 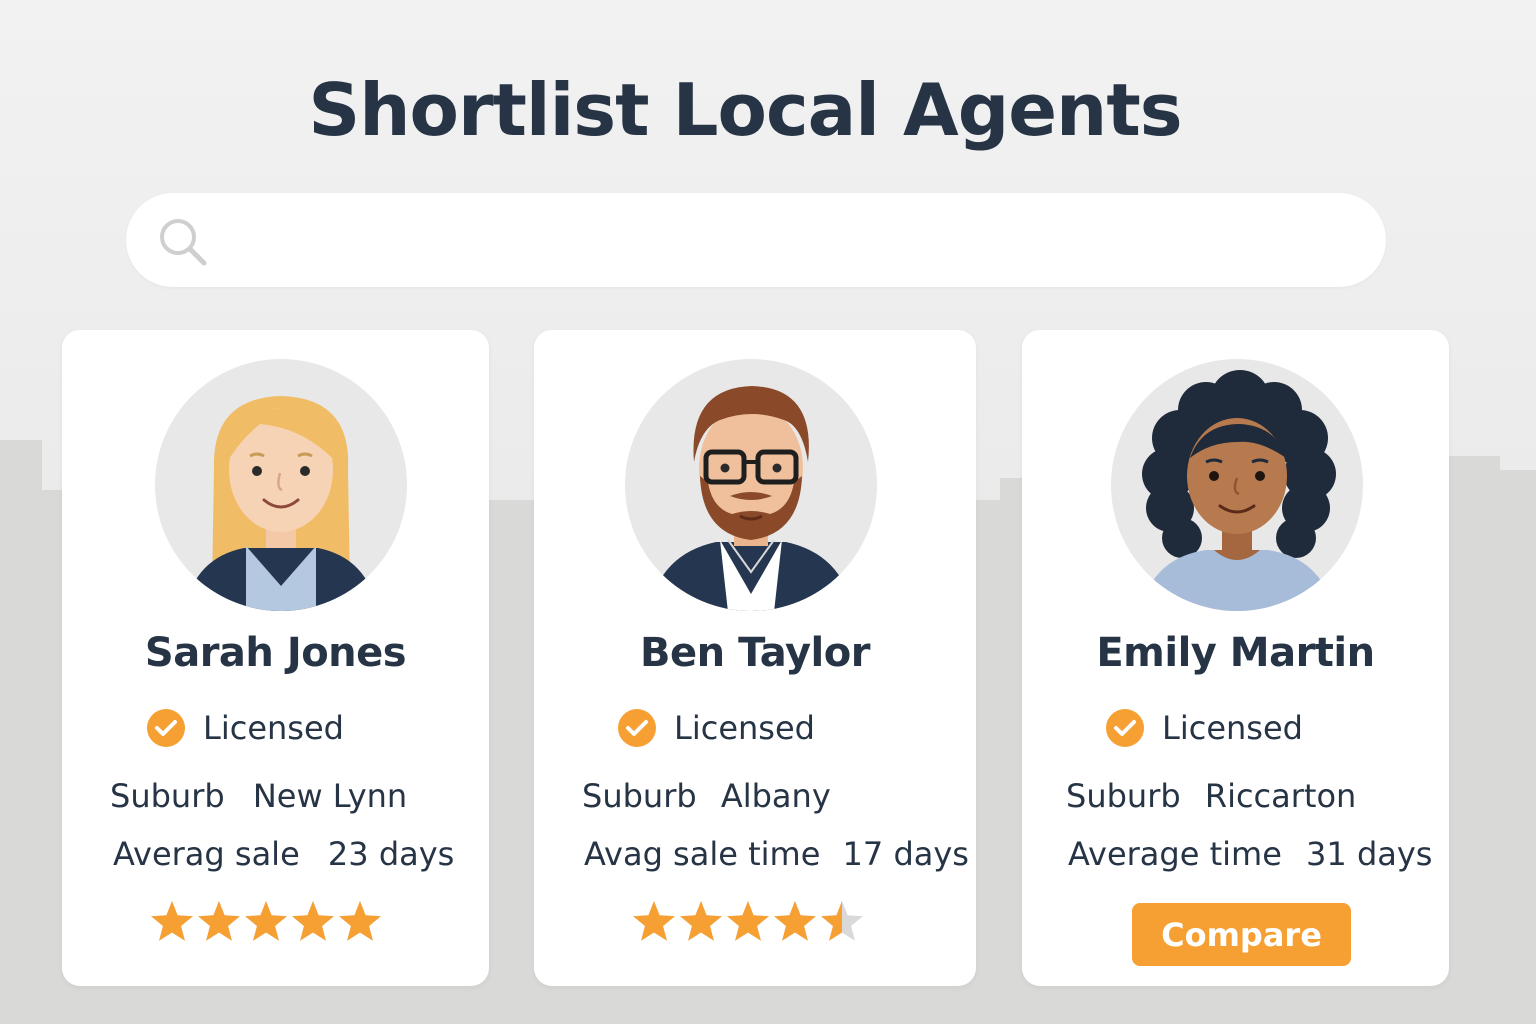 What do you see at coordinates (275, 653) in the screenshot?
I see `agent-name: Sarah Jones` at bounding box center [275, 653].